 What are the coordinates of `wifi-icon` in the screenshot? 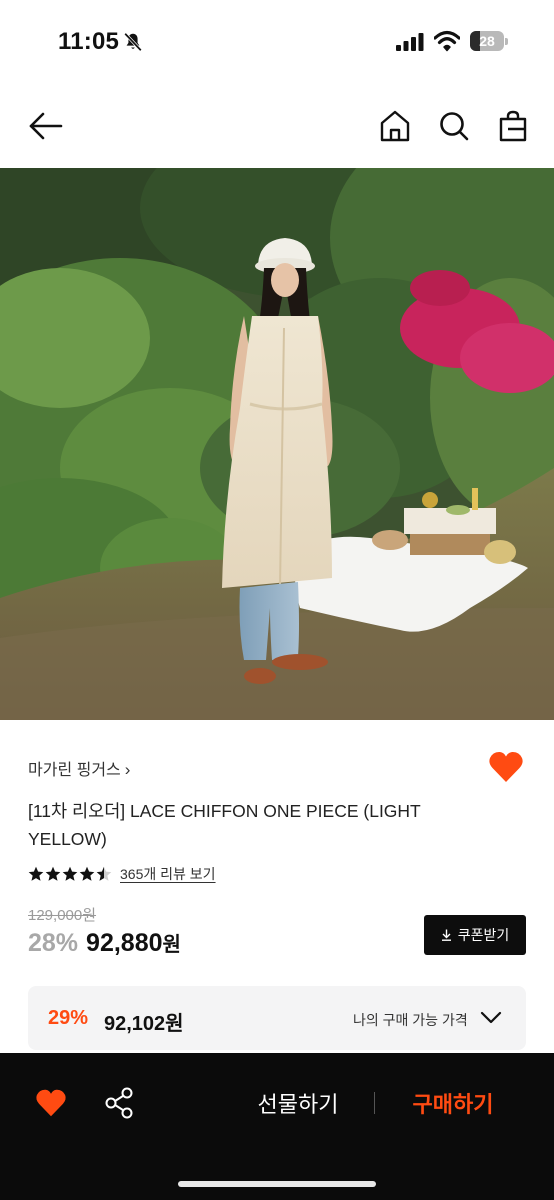 It's located at (447, 41).